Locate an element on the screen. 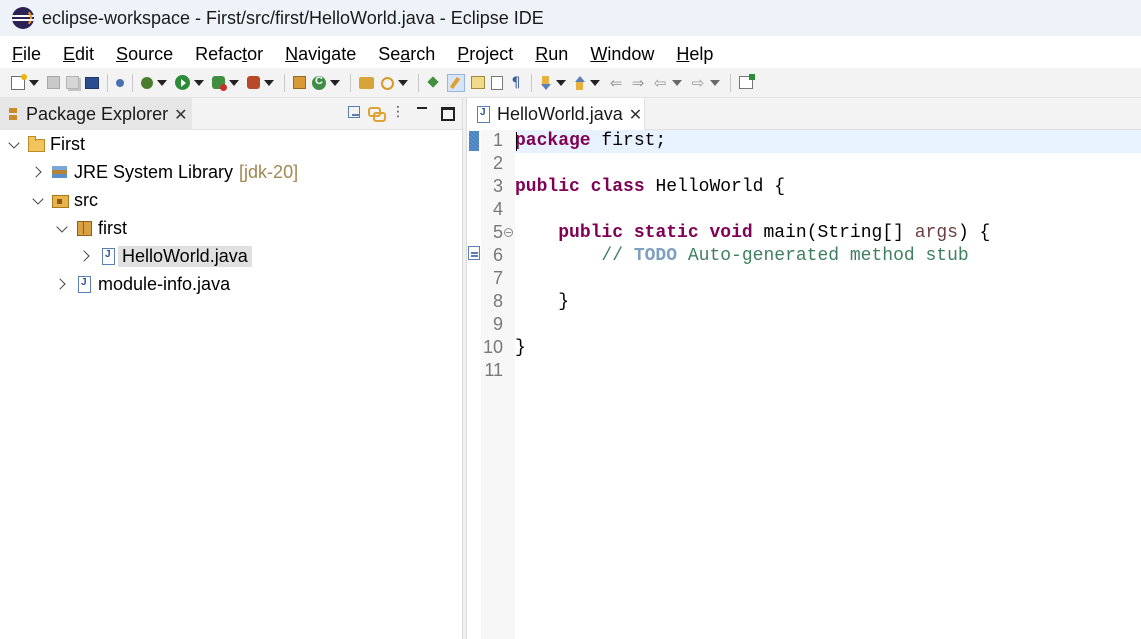 The width and height of the screenshot is (1141, 639). package-explorer-actions: ⋮ is located at coordinates (397, 113).